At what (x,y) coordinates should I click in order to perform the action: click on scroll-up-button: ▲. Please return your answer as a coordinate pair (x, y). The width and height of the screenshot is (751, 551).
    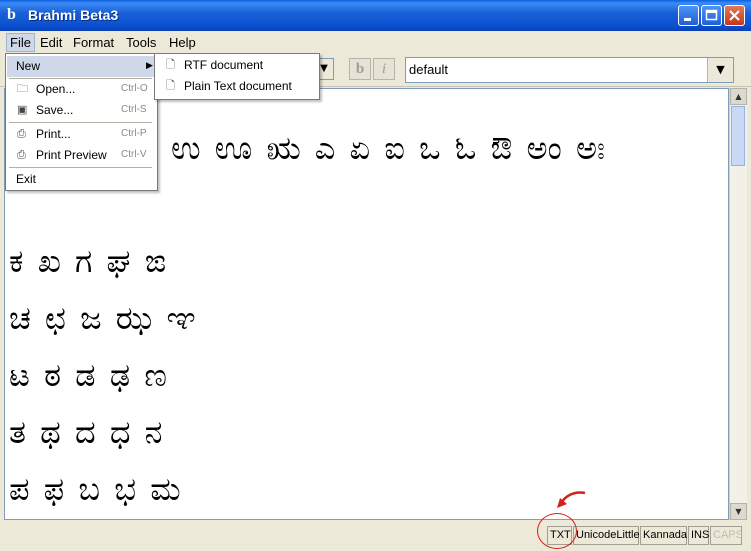
    Looking at the image, I should click on (738, 96).